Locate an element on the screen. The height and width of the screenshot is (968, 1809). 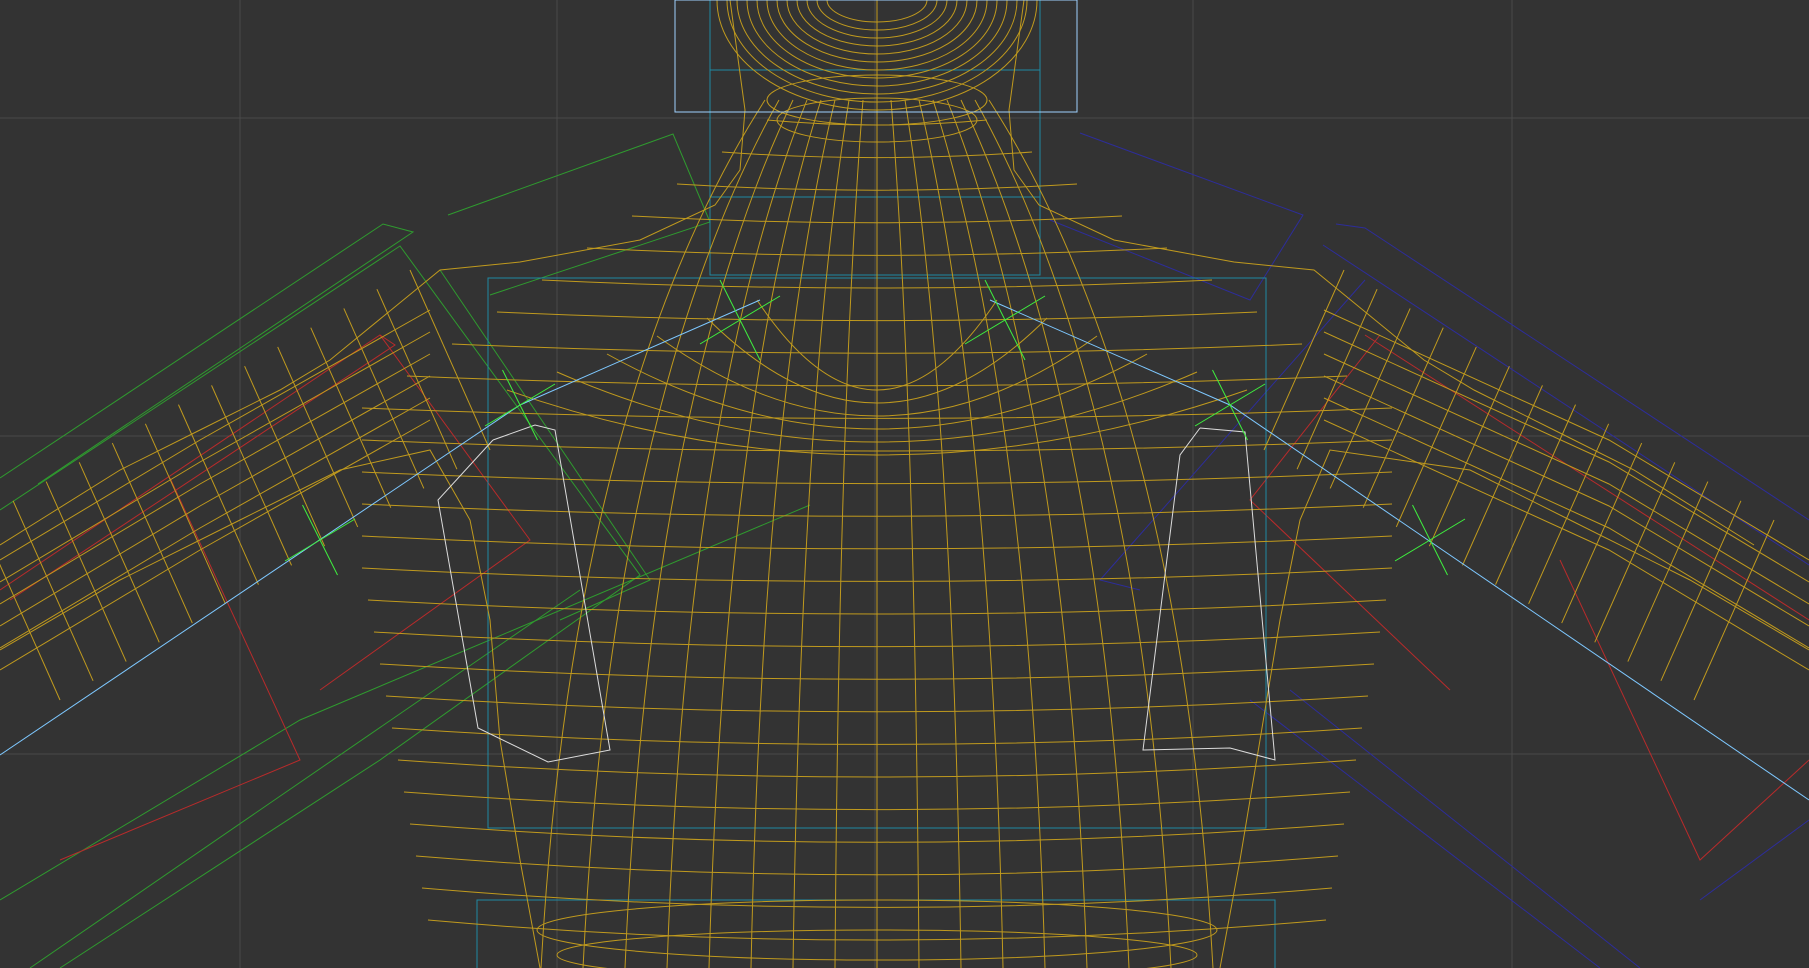
left-forearm-bone is located at coordinates (180, 669).